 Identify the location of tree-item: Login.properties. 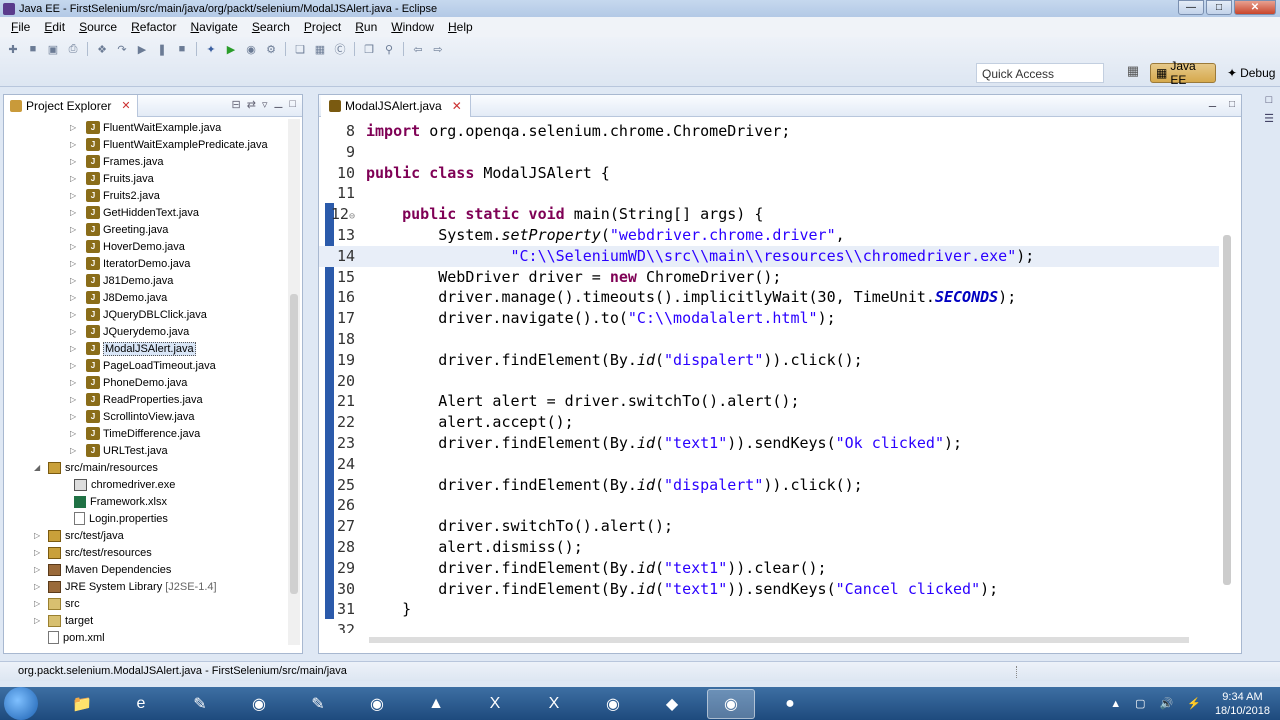
(114, 518).